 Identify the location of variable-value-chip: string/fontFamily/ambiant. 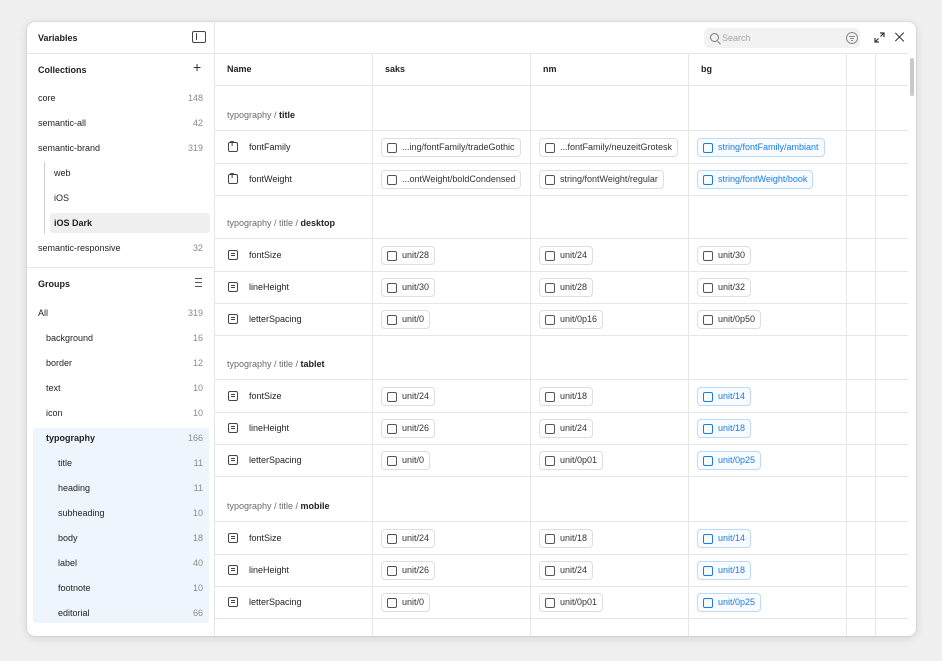
(761, 147).